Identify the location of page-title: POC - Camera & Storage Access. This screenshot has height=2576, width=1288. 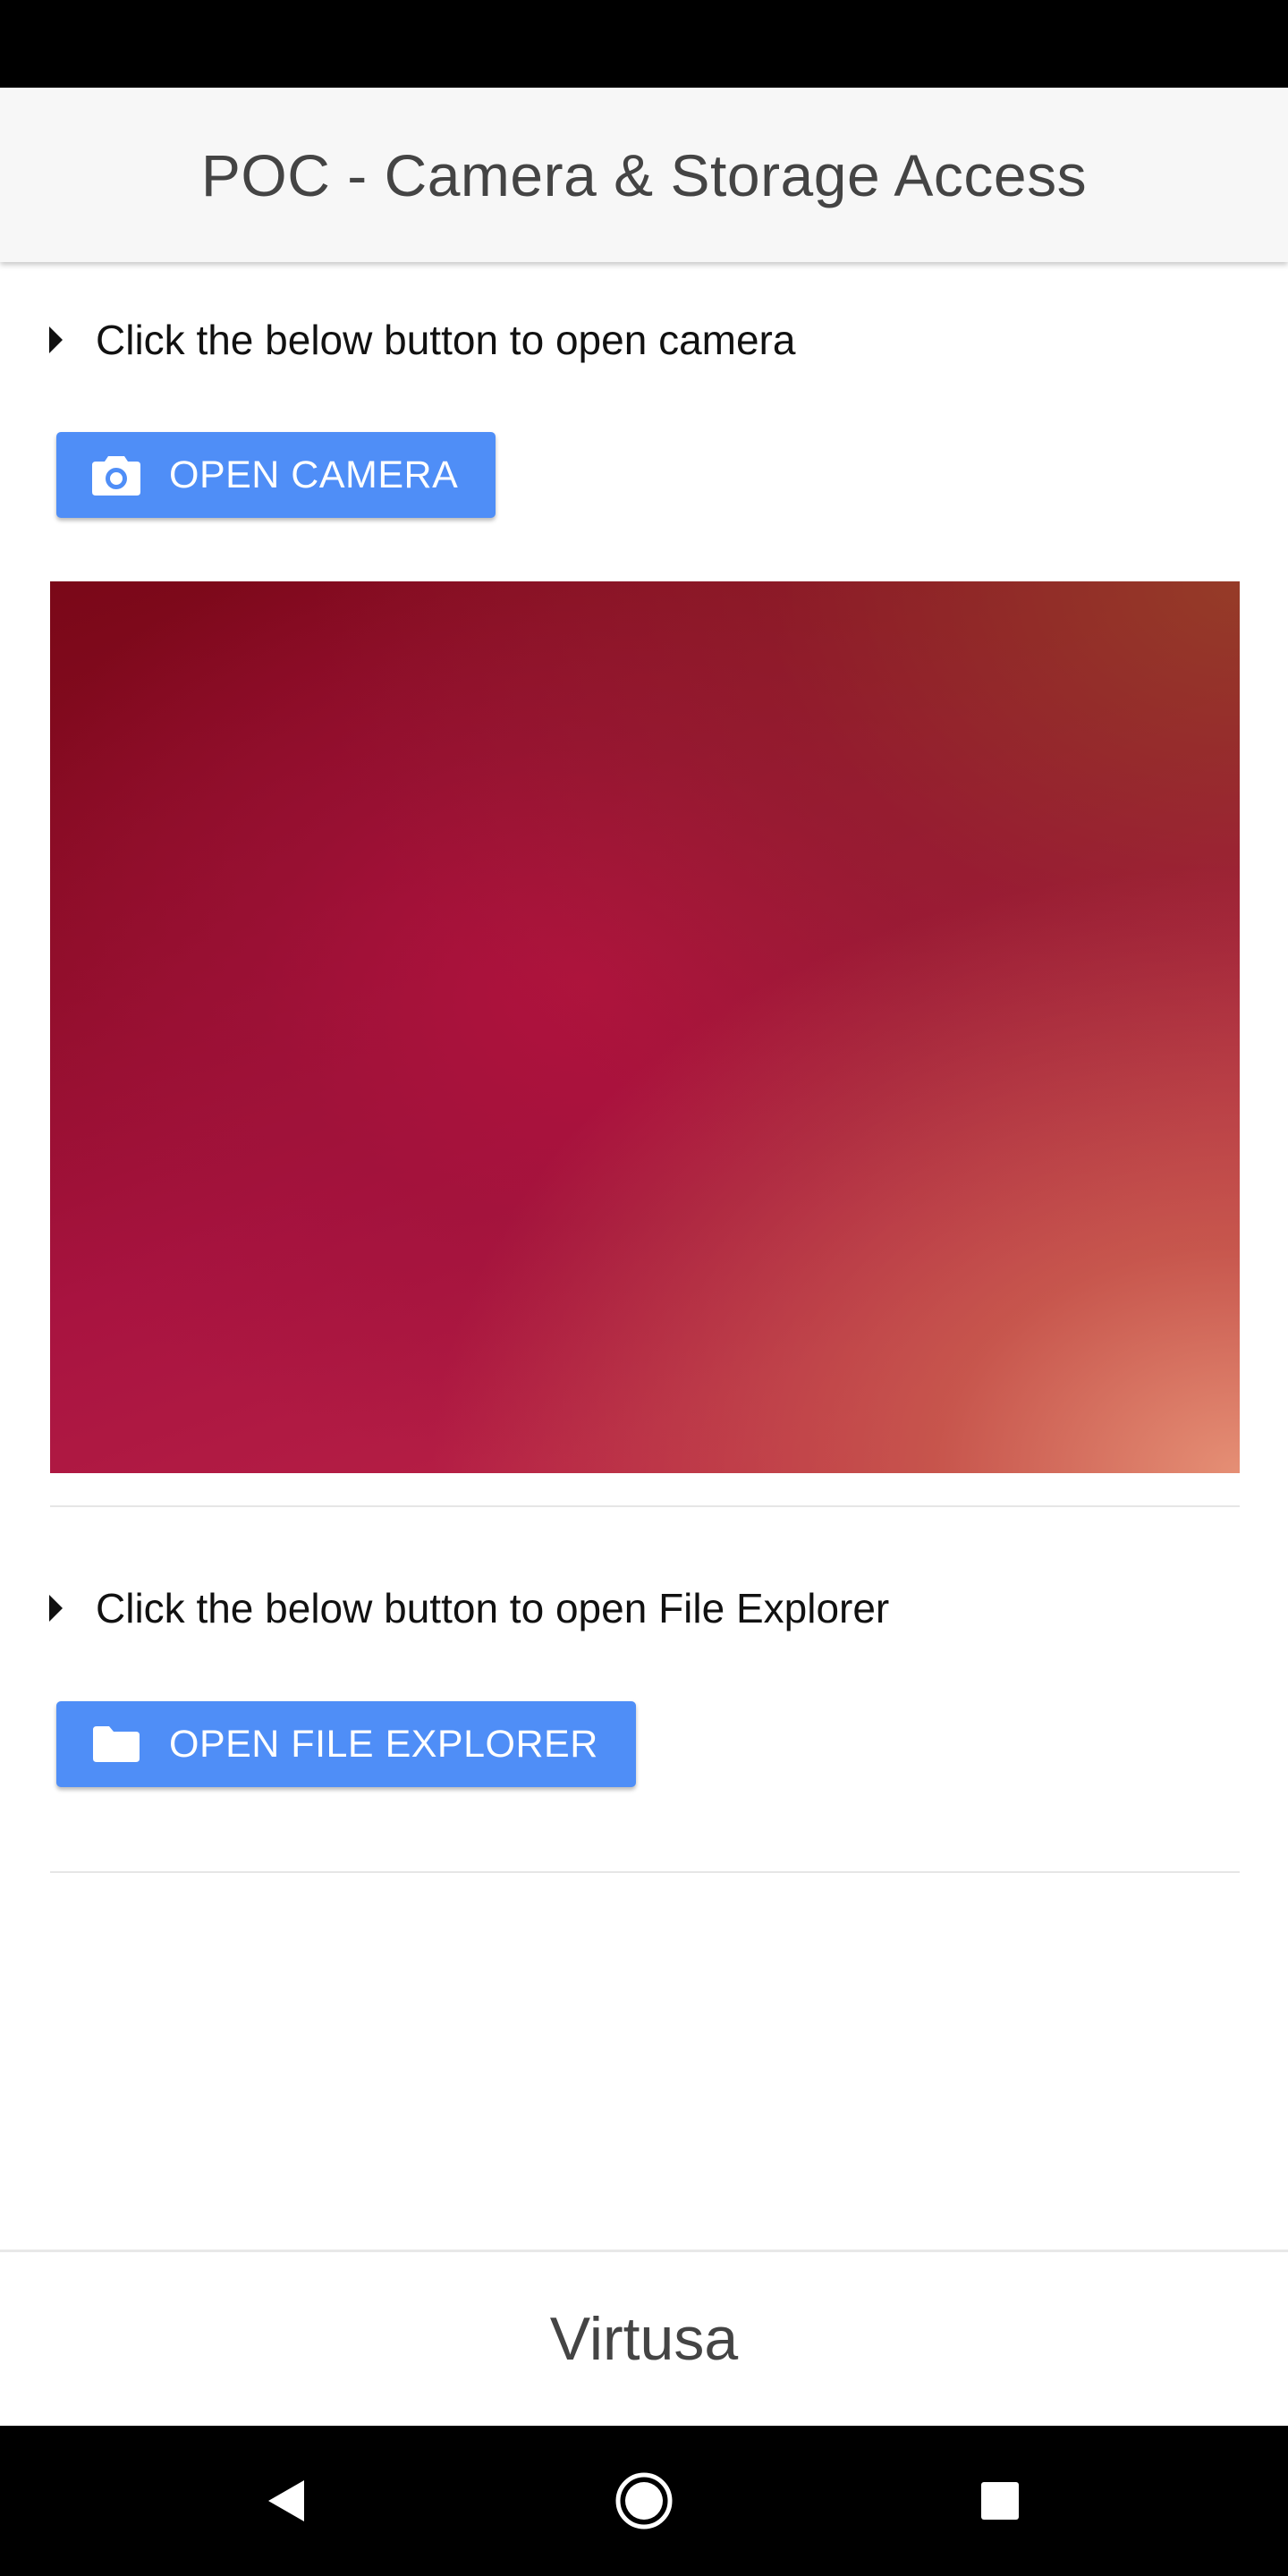
(644, 174).